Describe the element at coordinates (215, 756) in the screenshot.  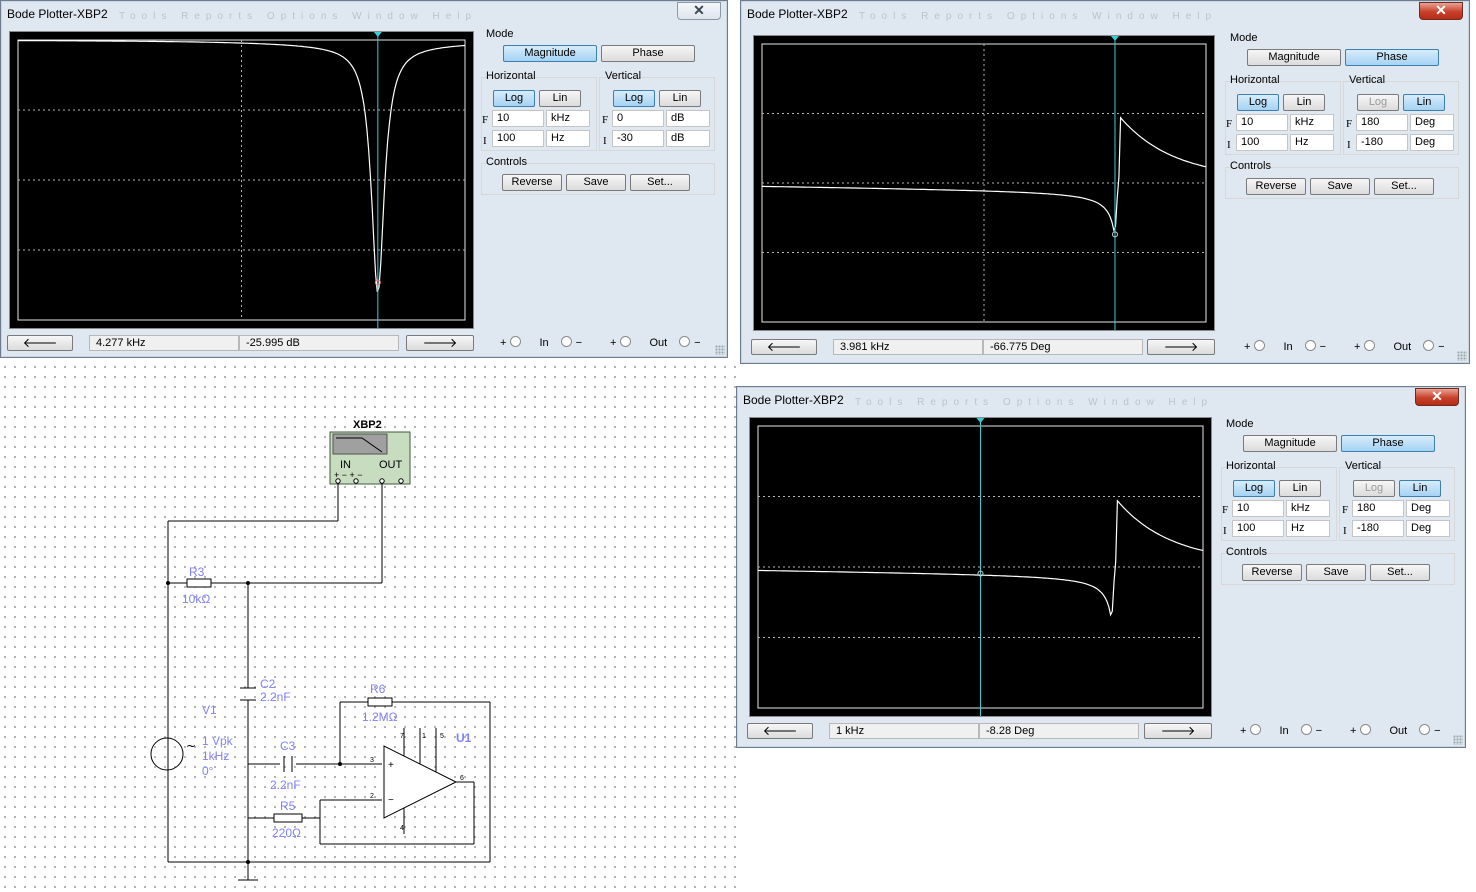
I see `v1-frequency-label: 1kHz` at that location.